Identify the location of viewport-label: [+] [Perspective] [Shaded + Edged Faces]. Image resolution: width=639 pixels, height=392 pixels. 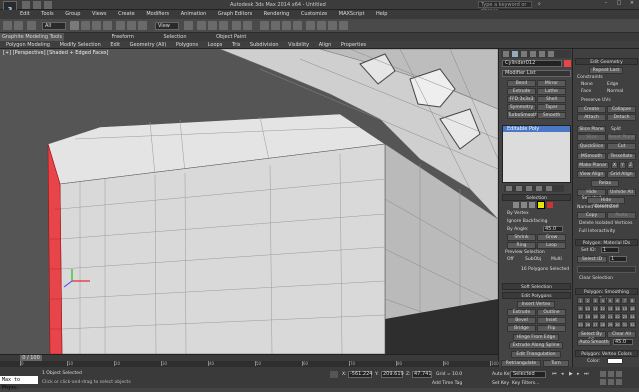
(56, 53).